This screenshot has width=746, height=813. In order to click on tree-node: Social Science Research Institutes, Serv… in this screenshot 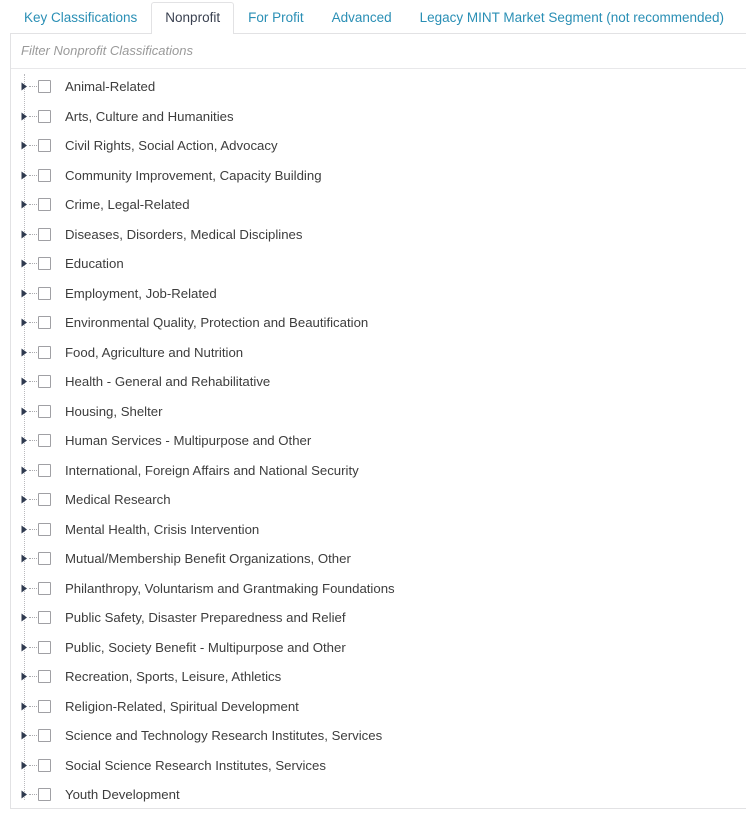, I will do `click(378, 765)`.